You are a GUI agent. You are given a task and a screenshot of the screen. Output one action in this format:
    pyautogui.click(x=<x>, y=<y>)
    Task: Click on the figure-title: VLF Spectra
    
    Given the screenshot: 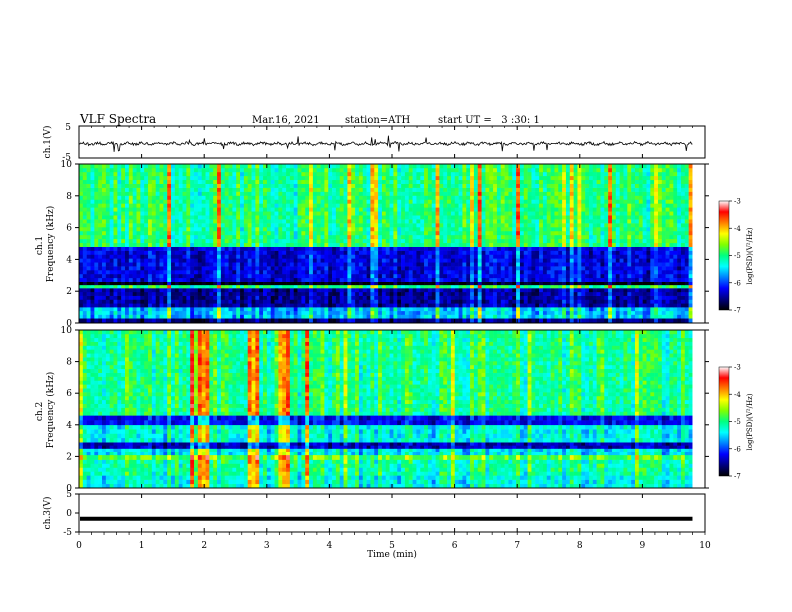 What is the action you would take?
    pyautogui.click(x=117, y=119)
    